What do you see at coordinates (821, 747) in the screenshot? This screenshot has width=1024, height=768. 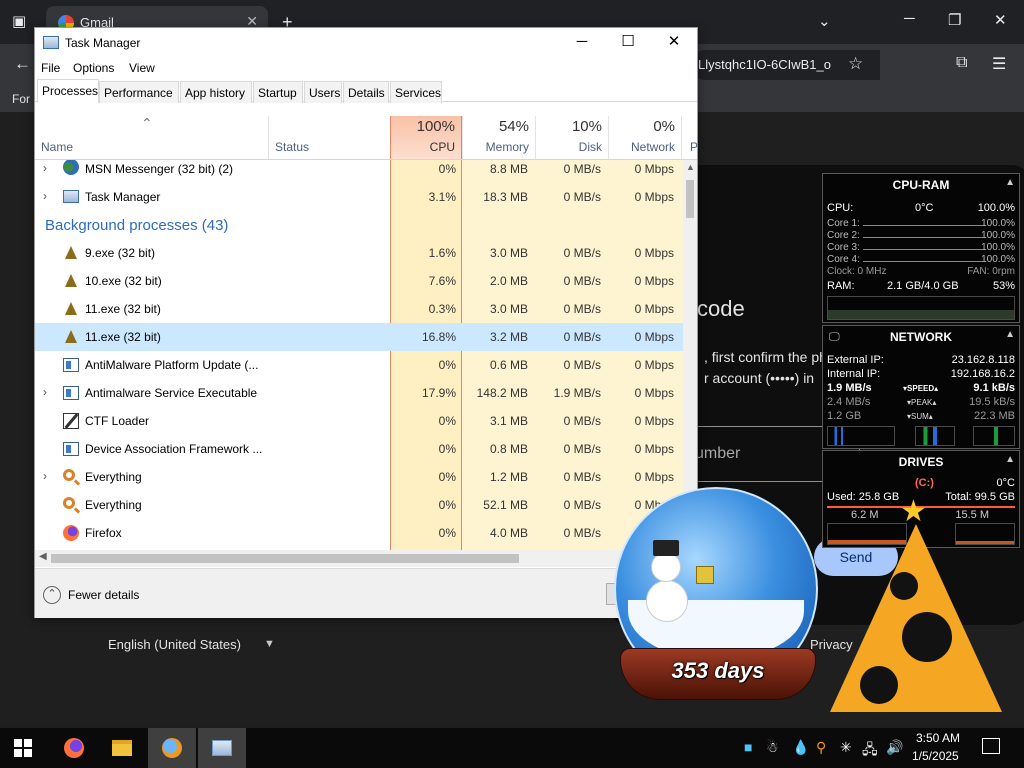 I see `tray-search-icon: ⚲` at bounding box center [821, 747].